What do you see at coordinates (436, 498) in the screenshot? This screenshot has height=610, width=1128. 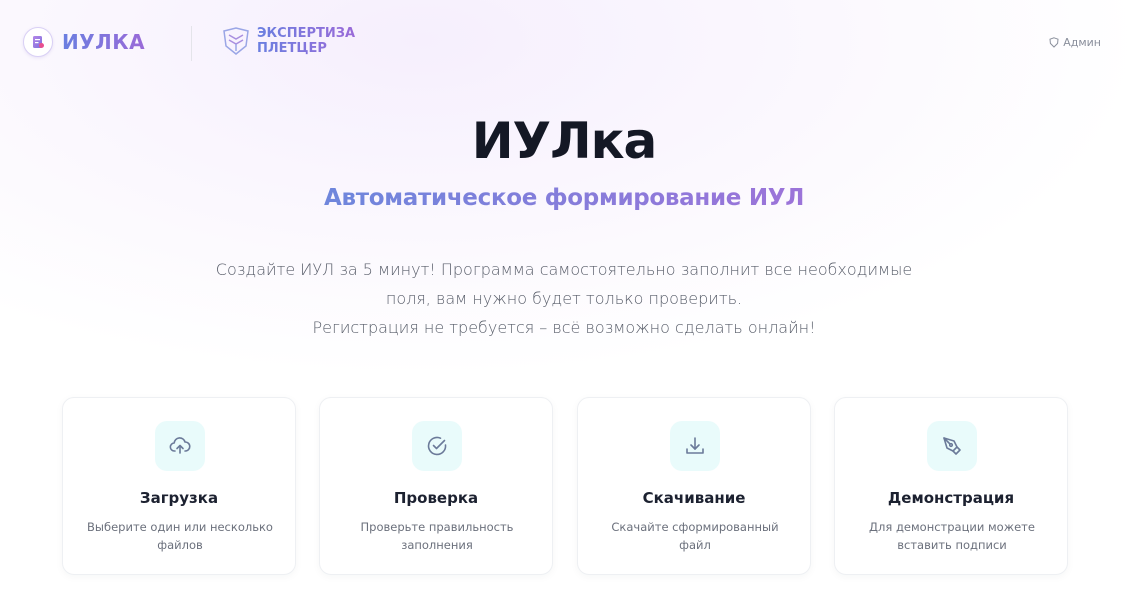 I see `card-title: Проверка` at bounding box center [436, 498].